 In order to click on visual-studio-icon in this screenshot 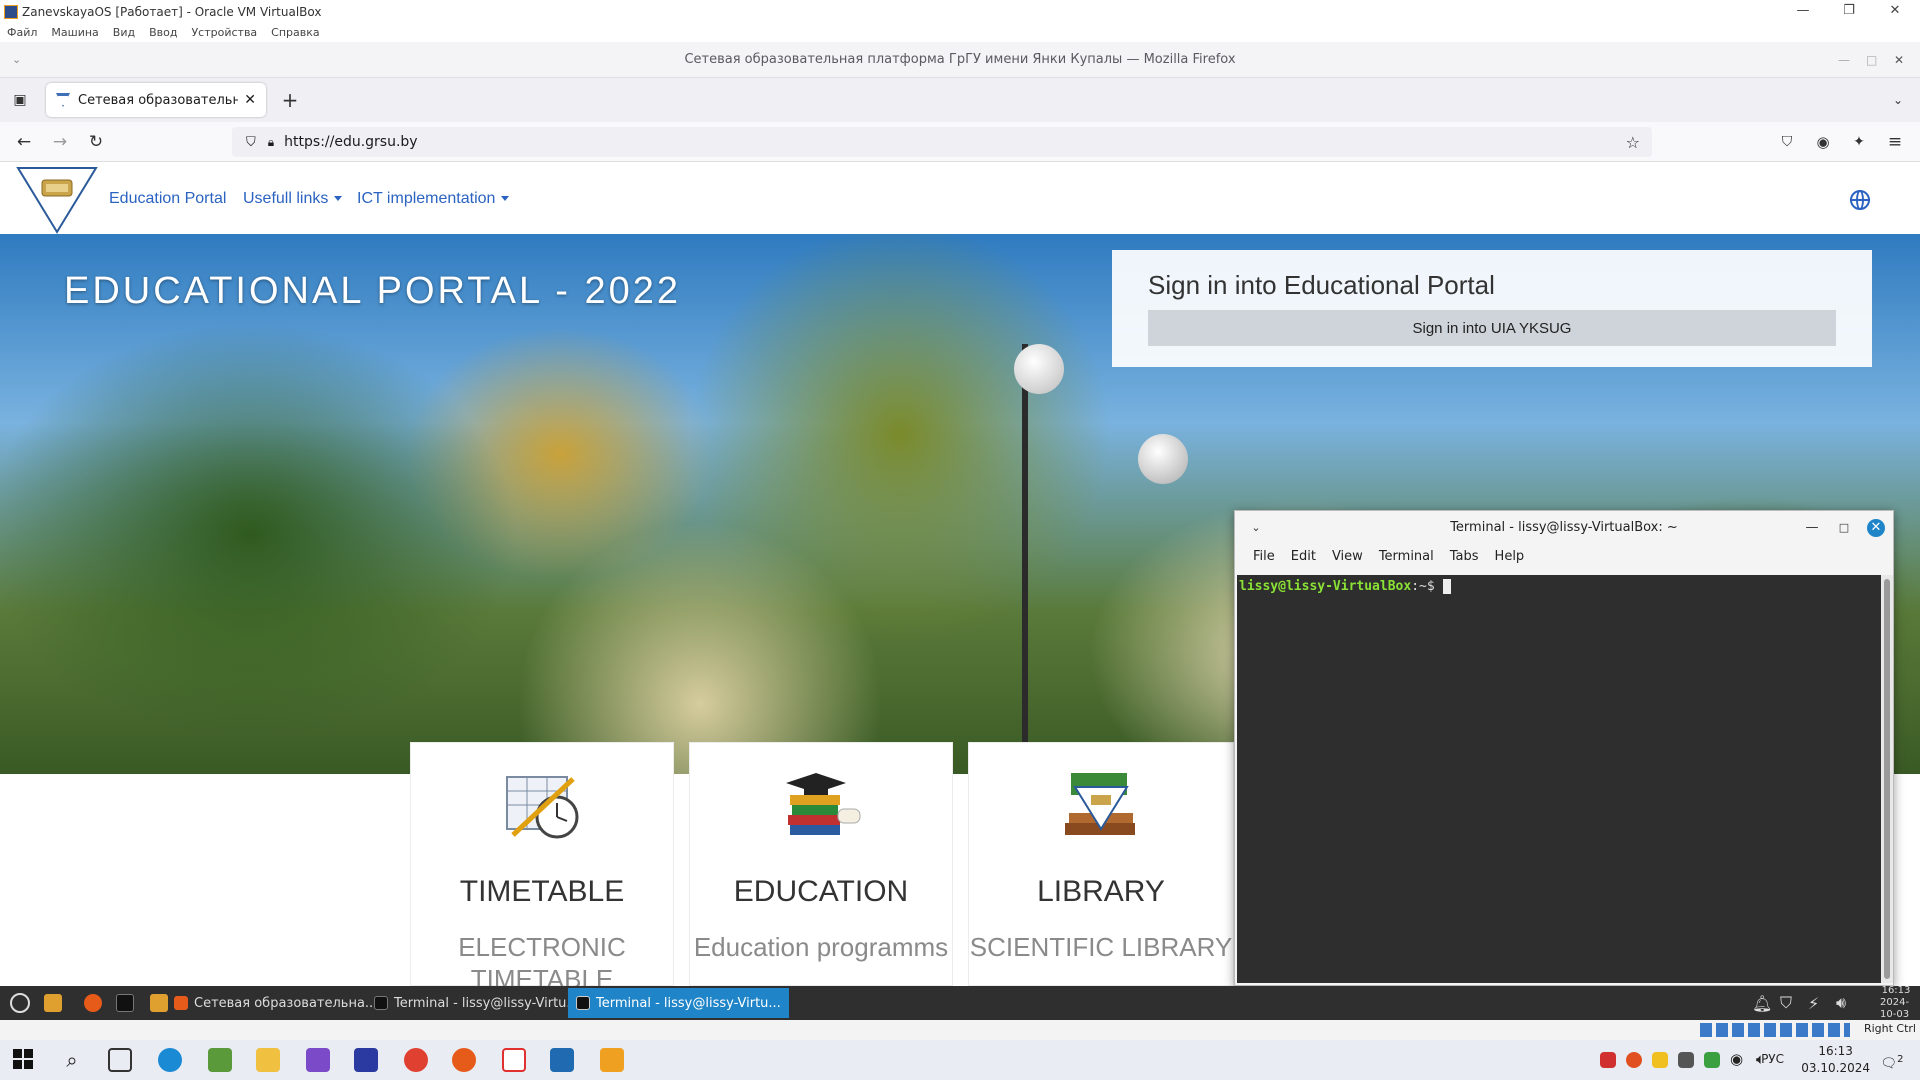, I will do `click(318, 1060)`.